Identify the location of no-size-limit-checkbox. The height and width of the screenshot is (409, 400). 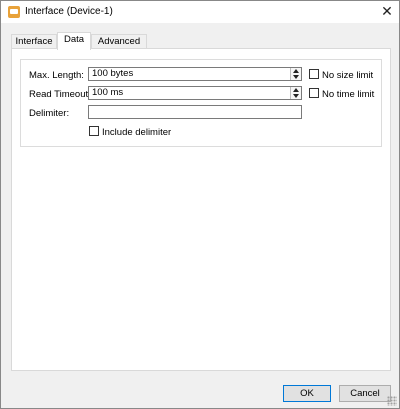
(314, 74).